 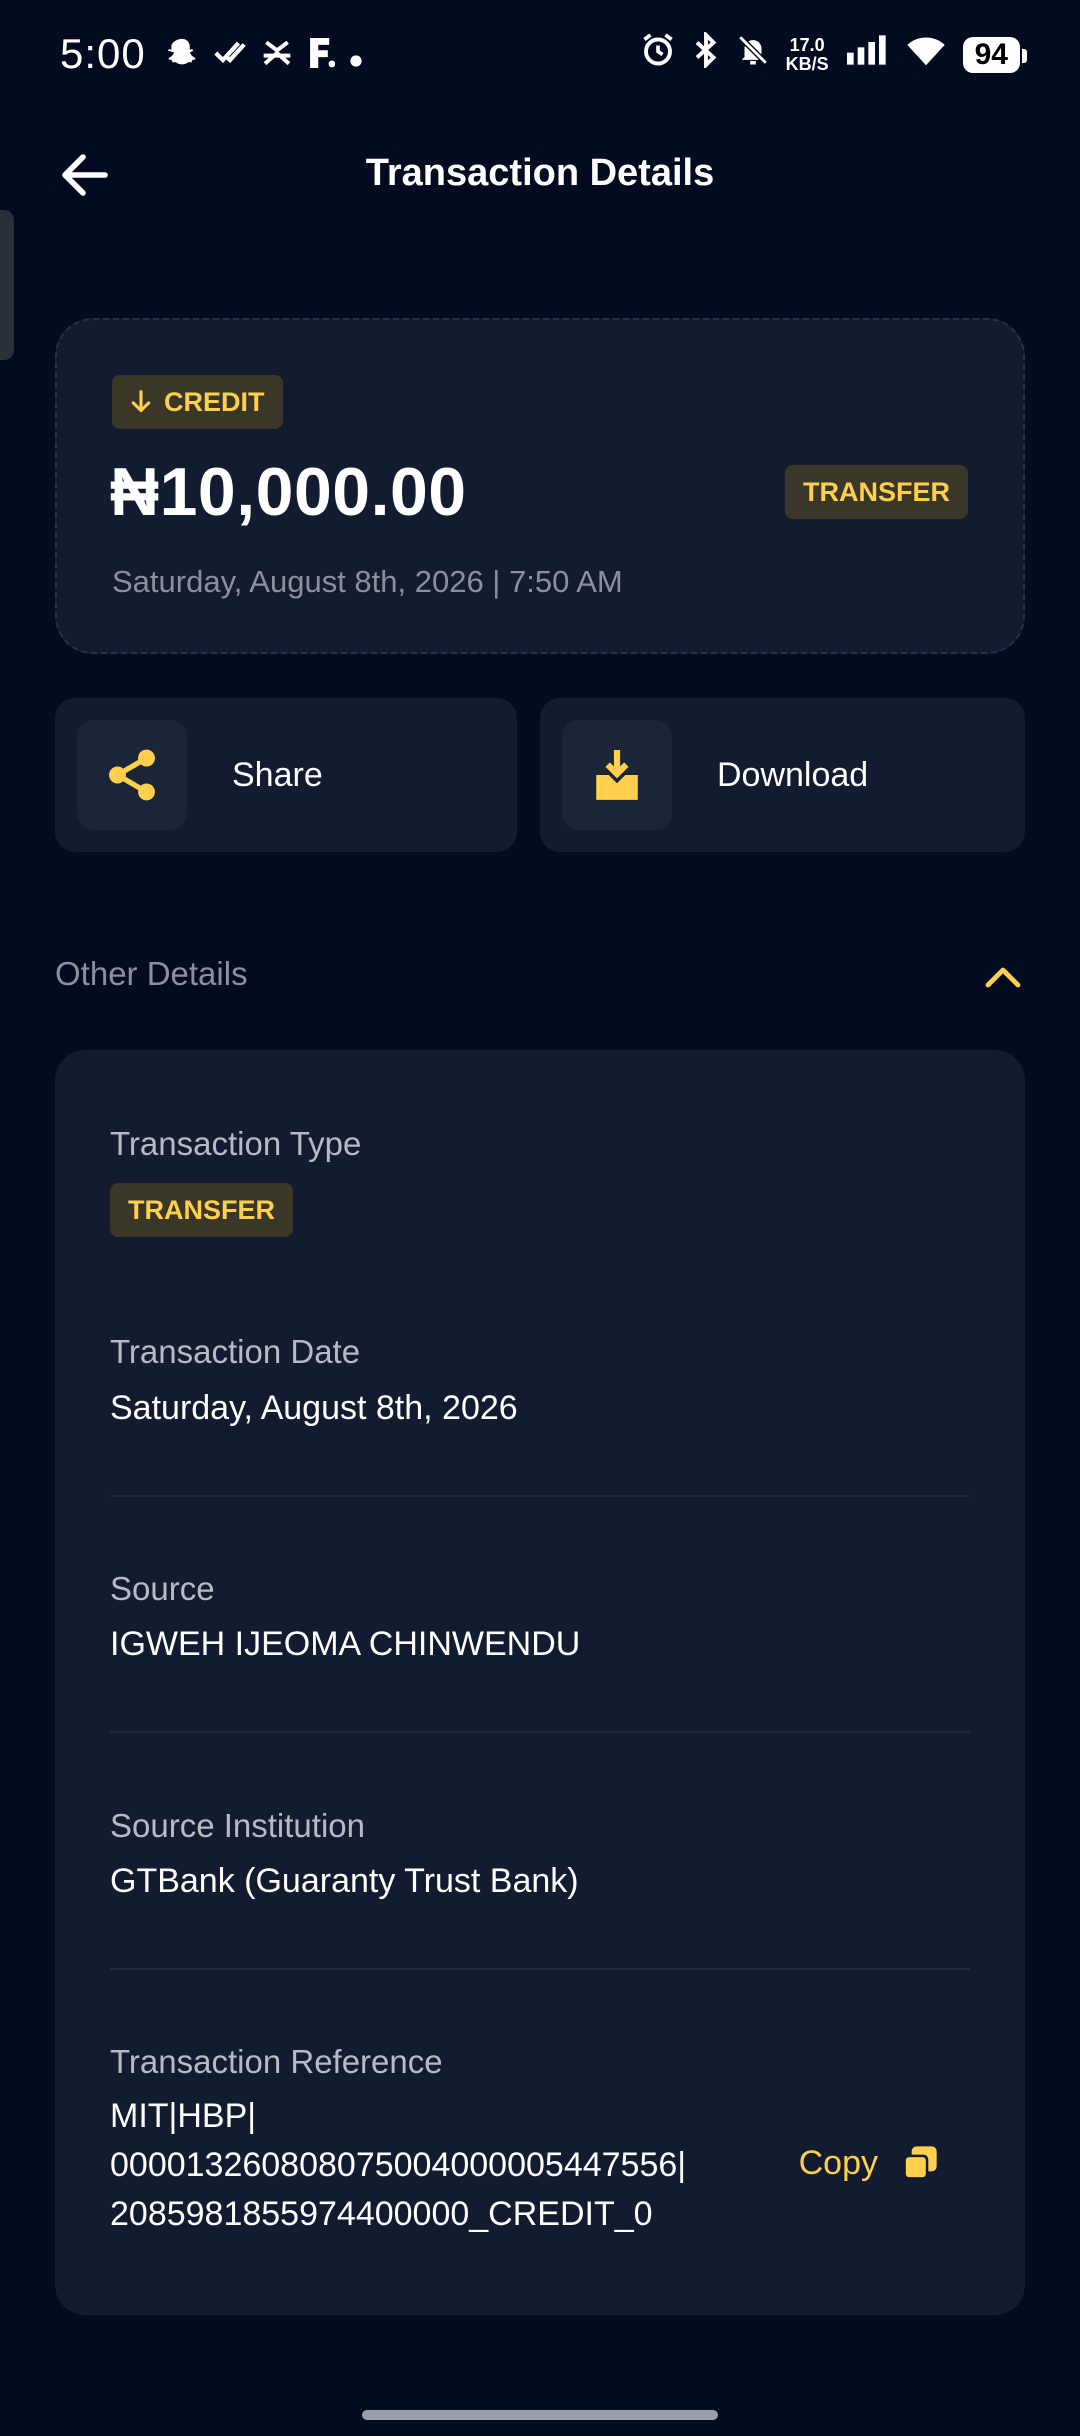 I want to click on download-button: Download, so click(x=782, y=775).